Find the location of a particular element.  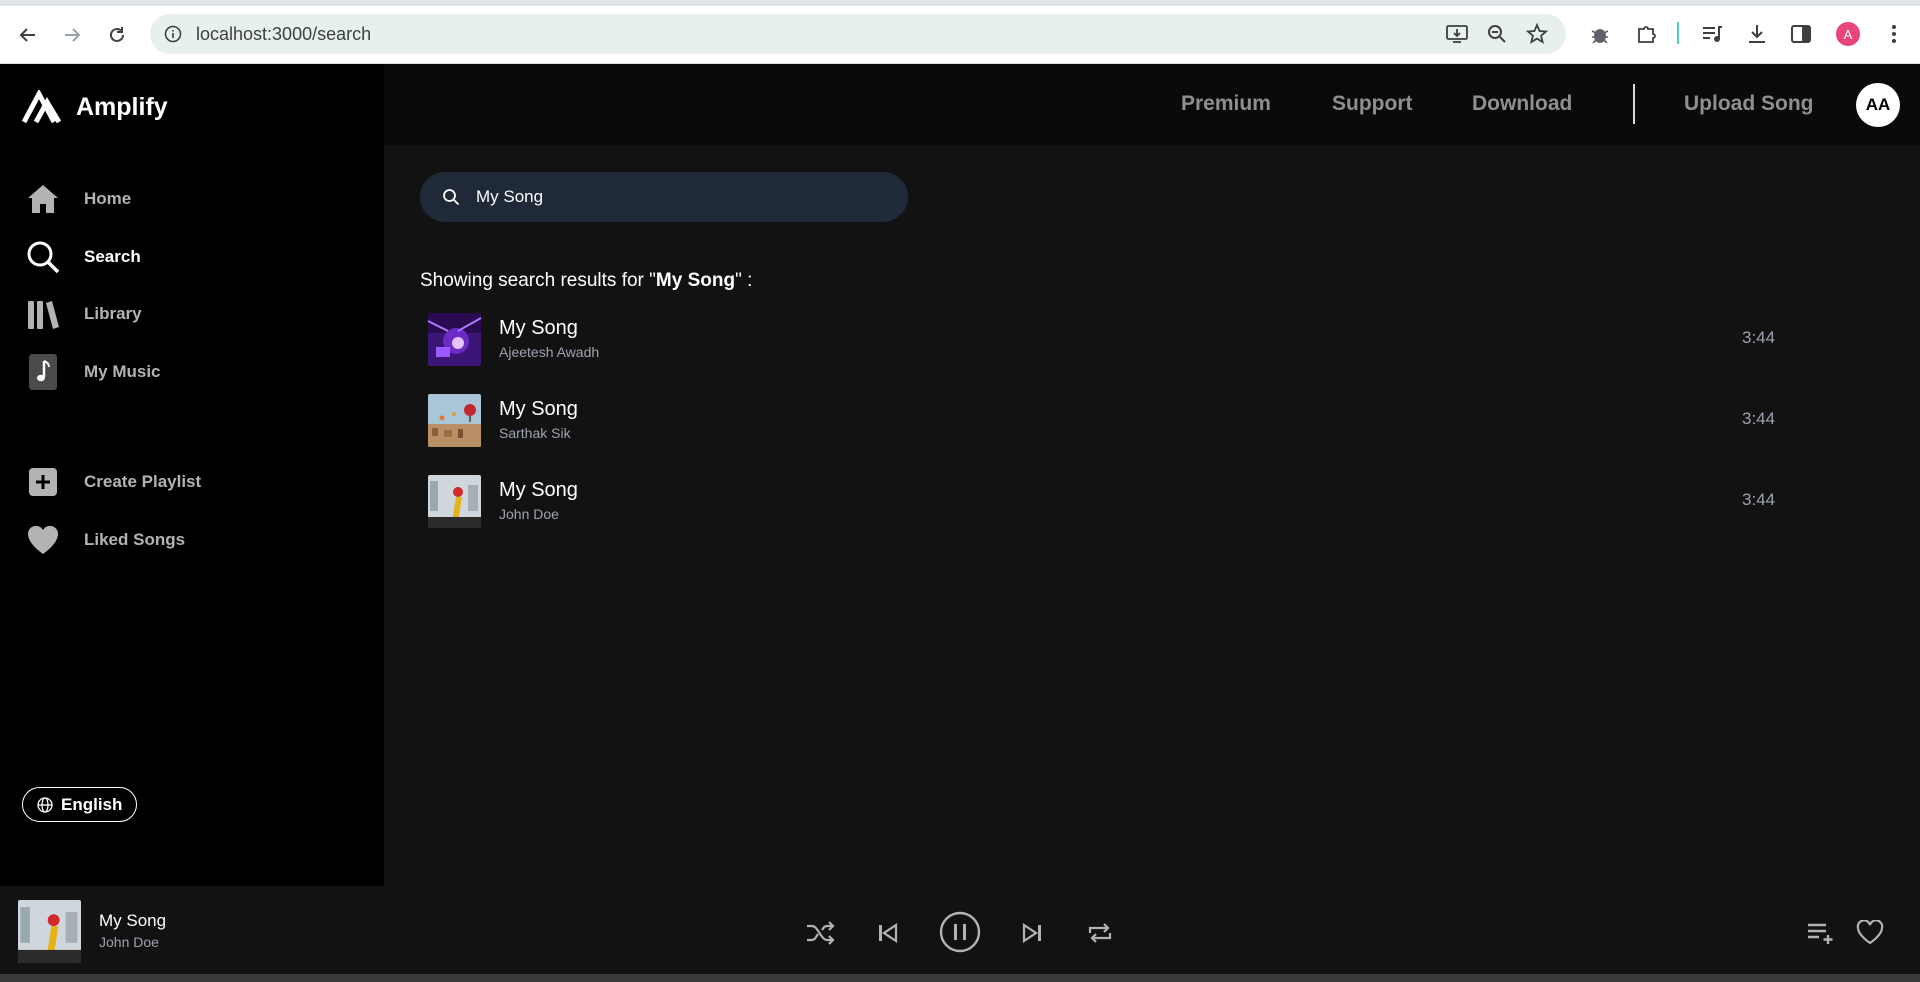

search-input is located at coordinates (676, 197).